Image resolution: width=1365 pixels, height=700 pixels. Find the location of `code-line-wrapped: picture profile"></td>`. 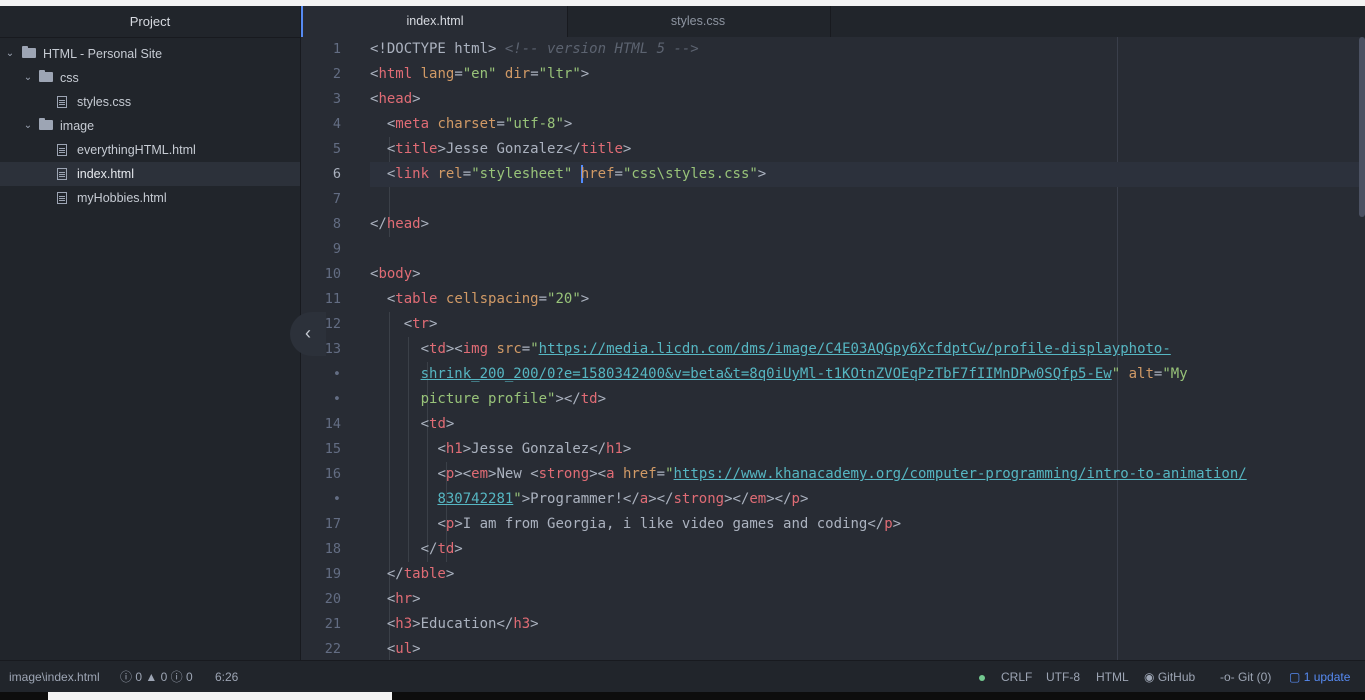

code-line-wrapped: picture profile"></td> is located at coordinates (867, 399).